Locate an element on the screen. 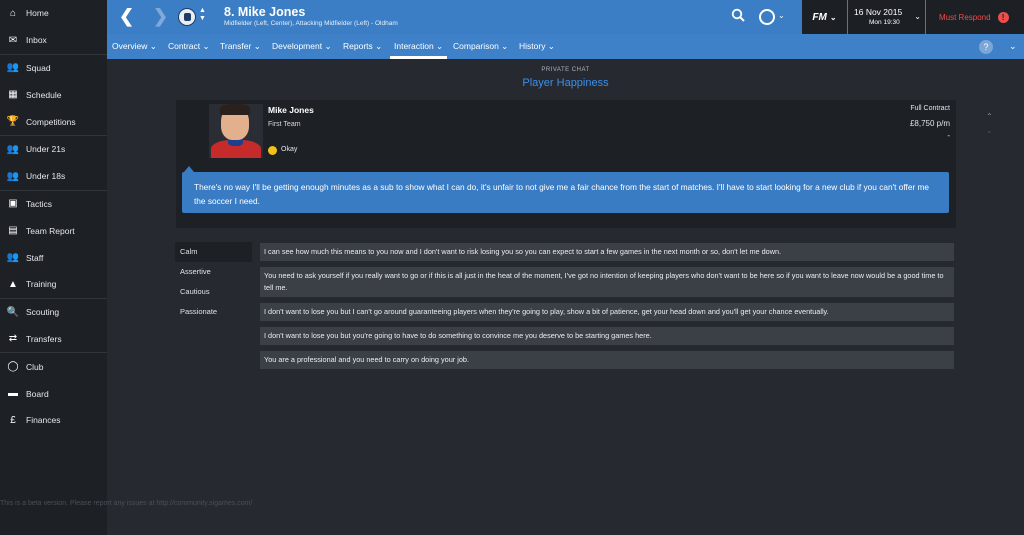 The width and height of the screenshot is (1024, 535). sidebar-item-label: Under 21s is located at coordinates (46, 149).